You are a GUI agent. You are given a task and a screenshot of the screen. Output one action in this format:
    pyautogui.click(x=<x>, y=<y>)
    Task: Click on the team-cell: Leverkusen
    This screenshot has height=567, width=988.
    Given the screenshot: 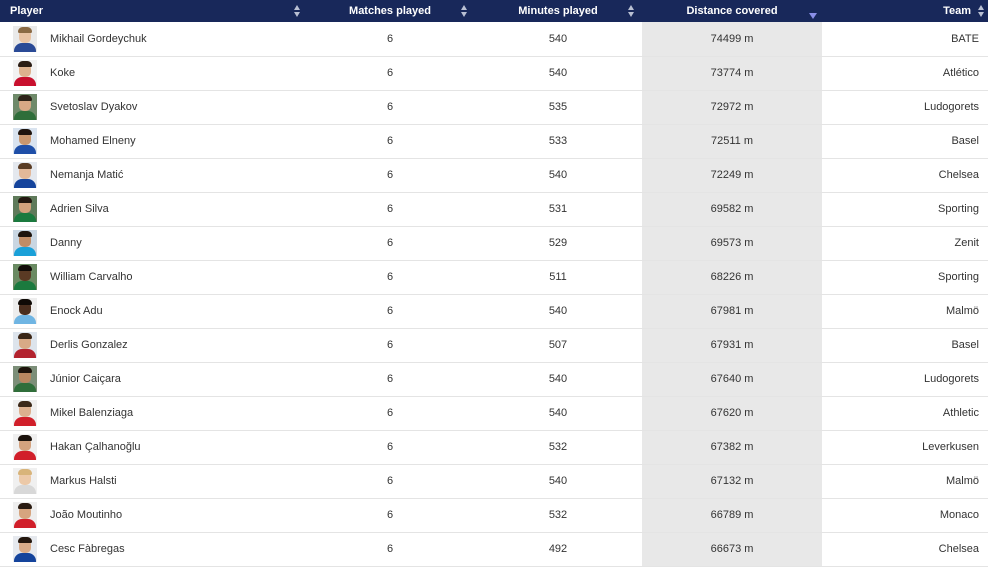 What is the action you would take?
    pyautogui.click(x=905, y=447)
    